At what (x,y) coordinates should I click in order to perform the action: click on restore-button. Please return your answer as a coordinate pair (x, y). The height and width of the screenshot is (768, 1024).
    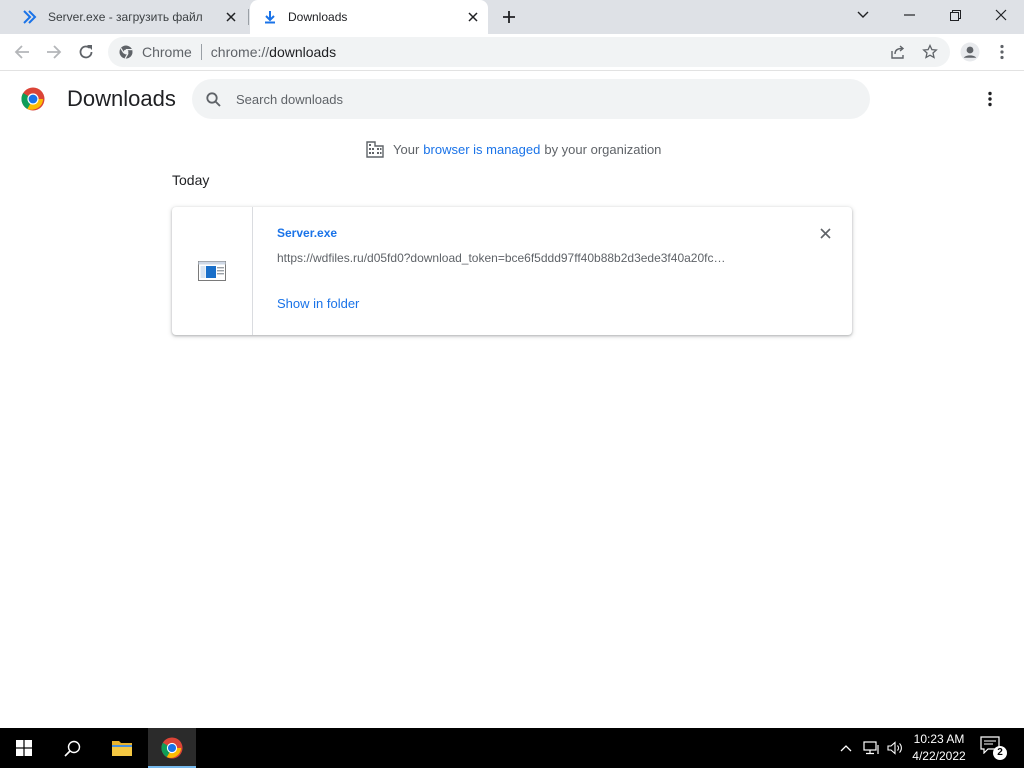
    Looking at the image, I should click on (955, 15).